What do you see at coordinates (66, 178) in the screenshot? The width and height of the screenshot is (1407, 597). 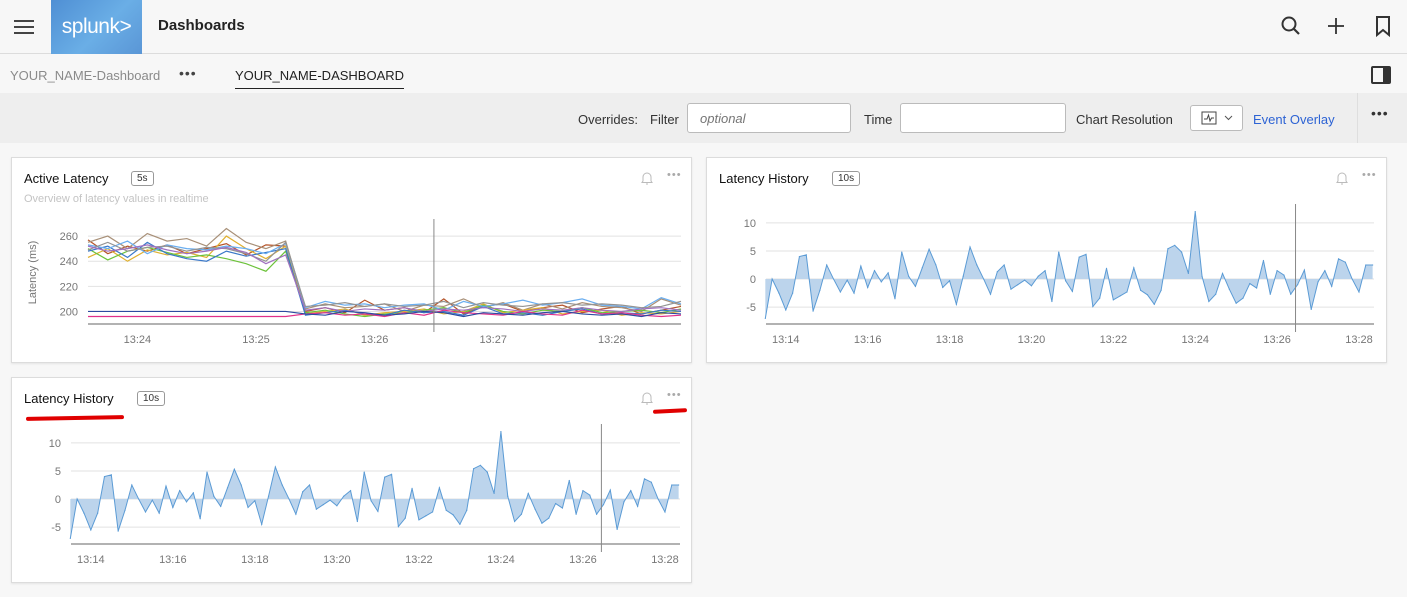 I see `panel-title: Active Latency` at bounding box center [66, 178].